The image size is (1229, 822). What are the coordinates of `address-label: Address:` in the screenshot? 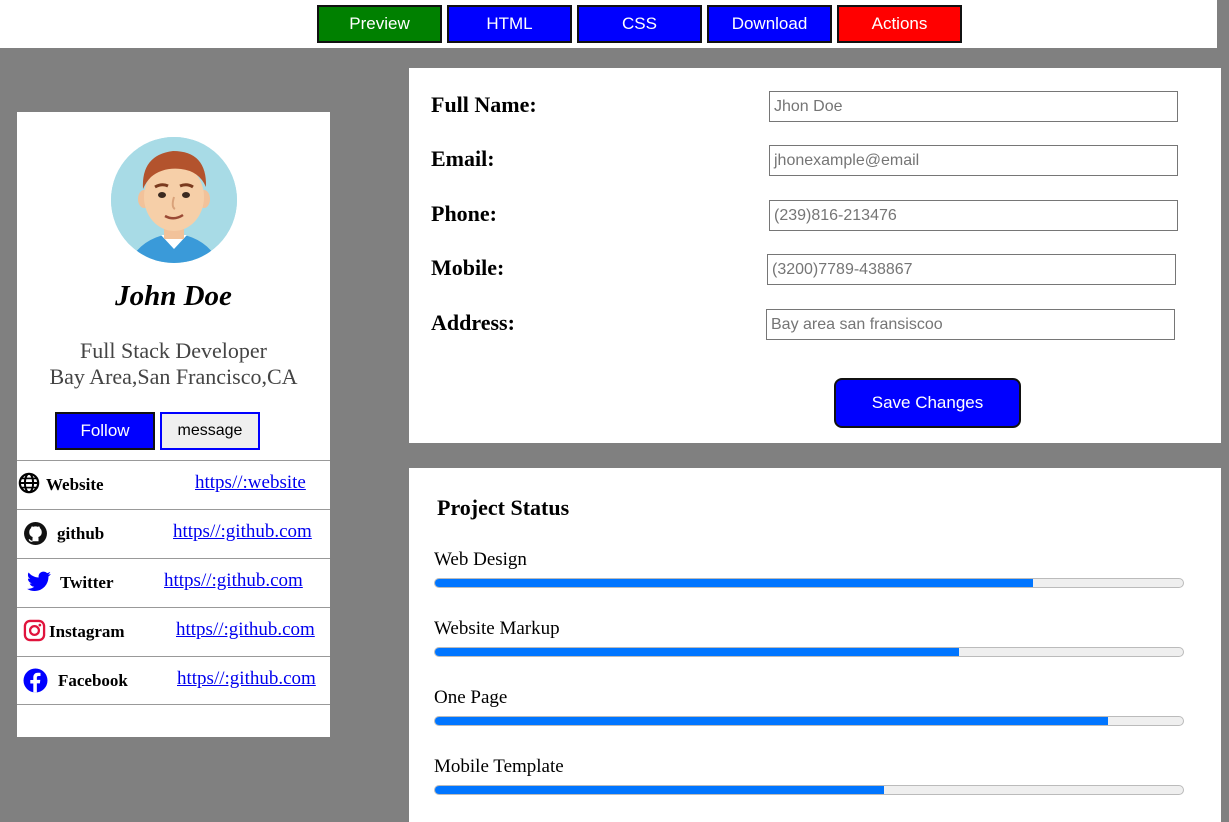 It's located at (473, 322).